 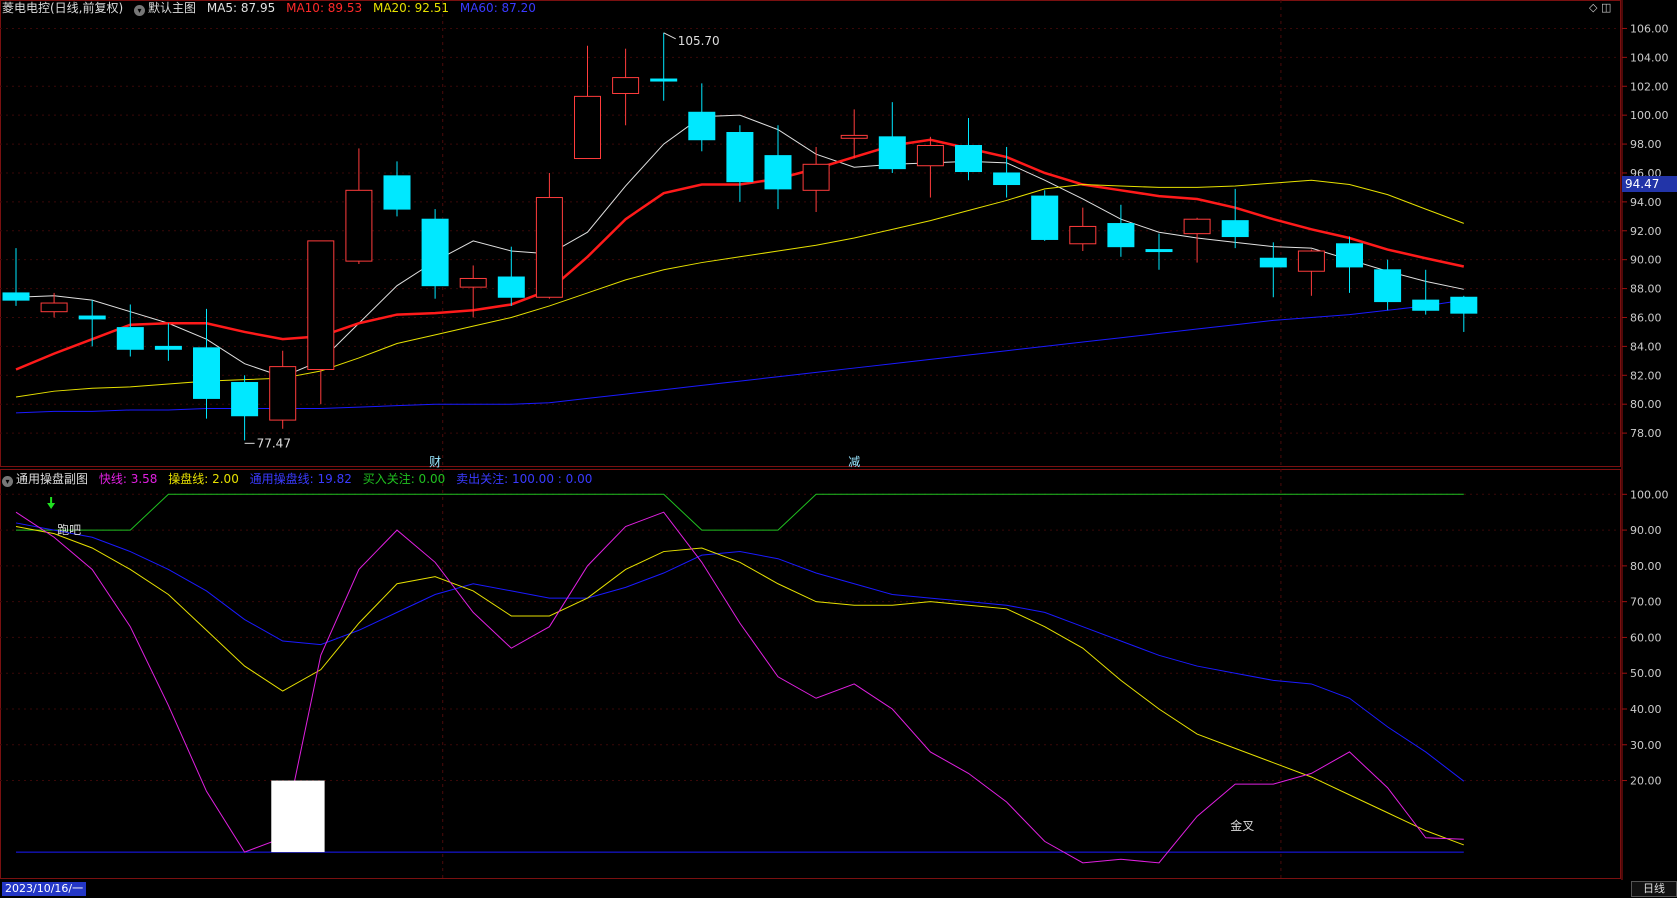 I want to click on high-price-label: 105.70, so click(x=699, y=41).